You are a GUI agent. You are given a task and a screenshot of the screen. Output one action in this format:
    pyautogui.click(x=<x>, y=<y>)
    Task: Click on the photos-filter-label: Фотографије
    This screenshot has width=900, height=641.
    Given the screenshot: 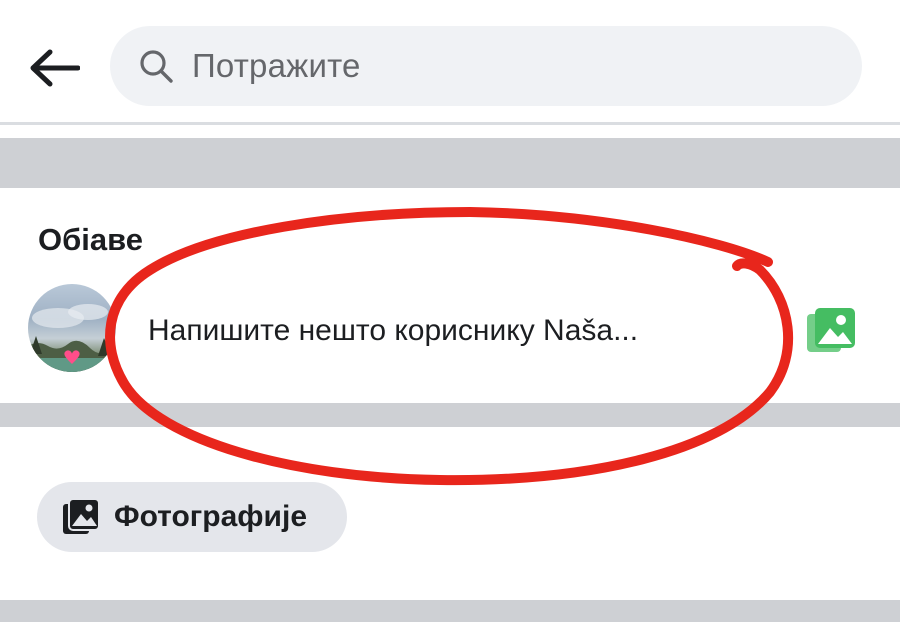 What is the action you would take?
    pyautogui.click(x=211, y=516)
    